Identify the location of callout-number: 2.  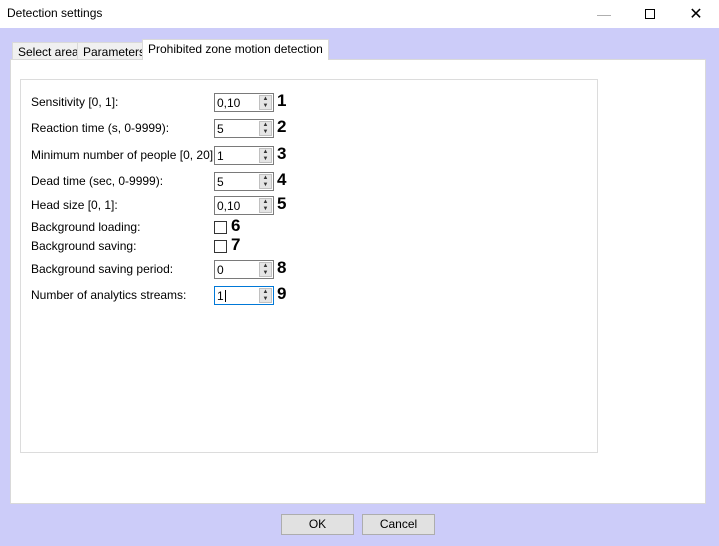
(282, 126).